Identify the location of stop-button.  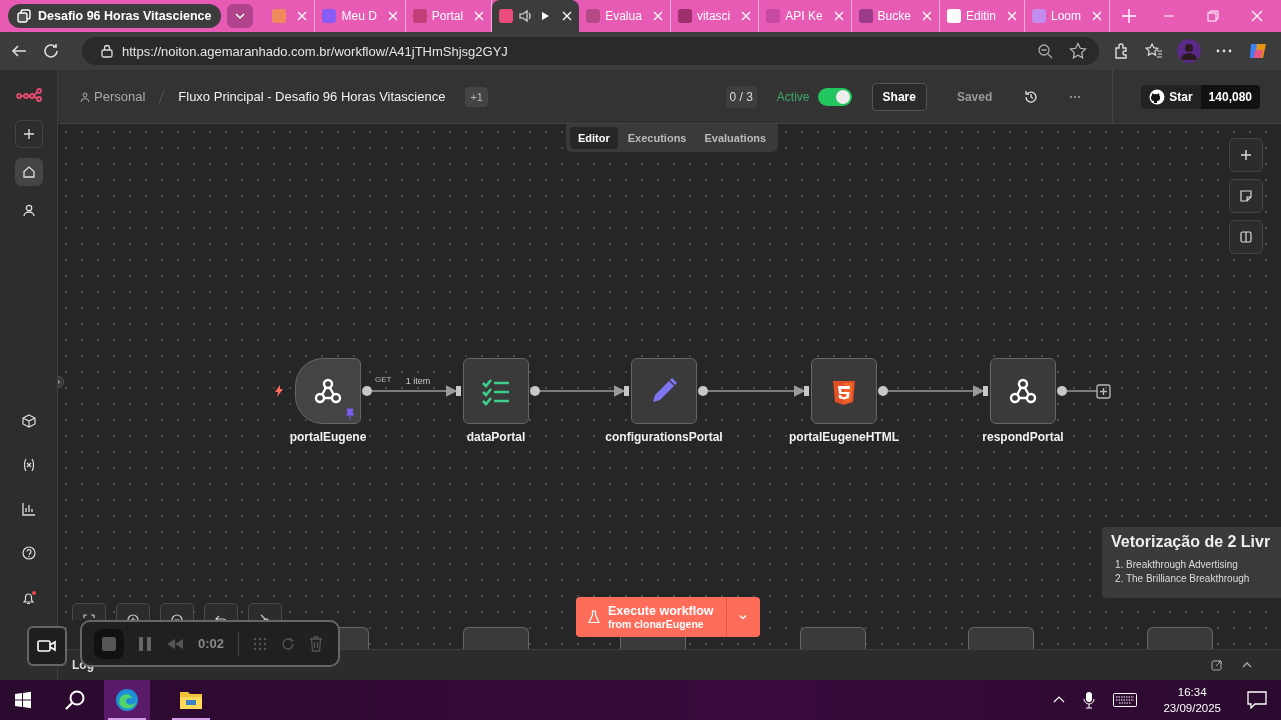
(109, 643).